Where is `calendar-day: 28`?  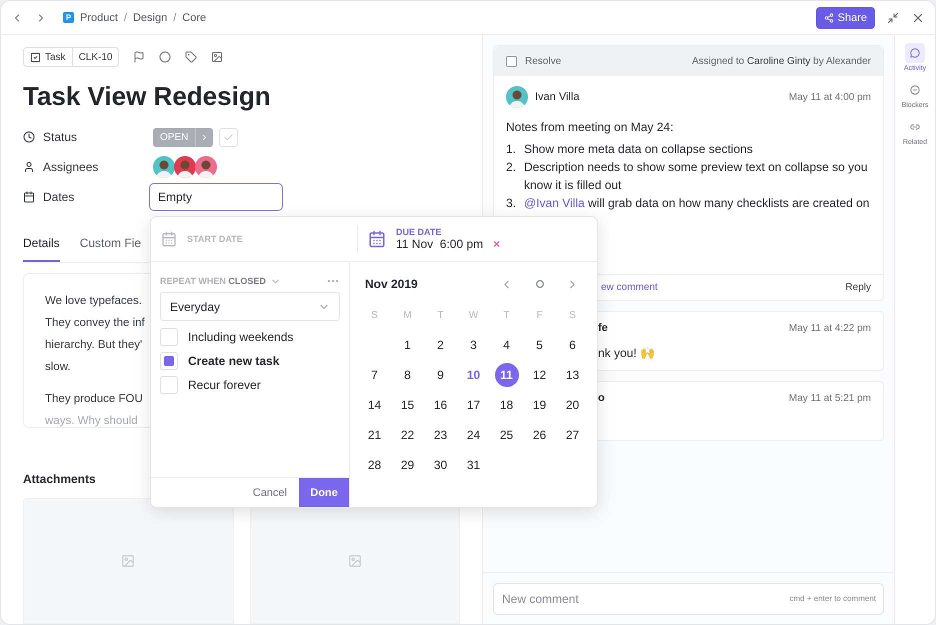
calendar-day: 28 is located at coordinates (374, 465).